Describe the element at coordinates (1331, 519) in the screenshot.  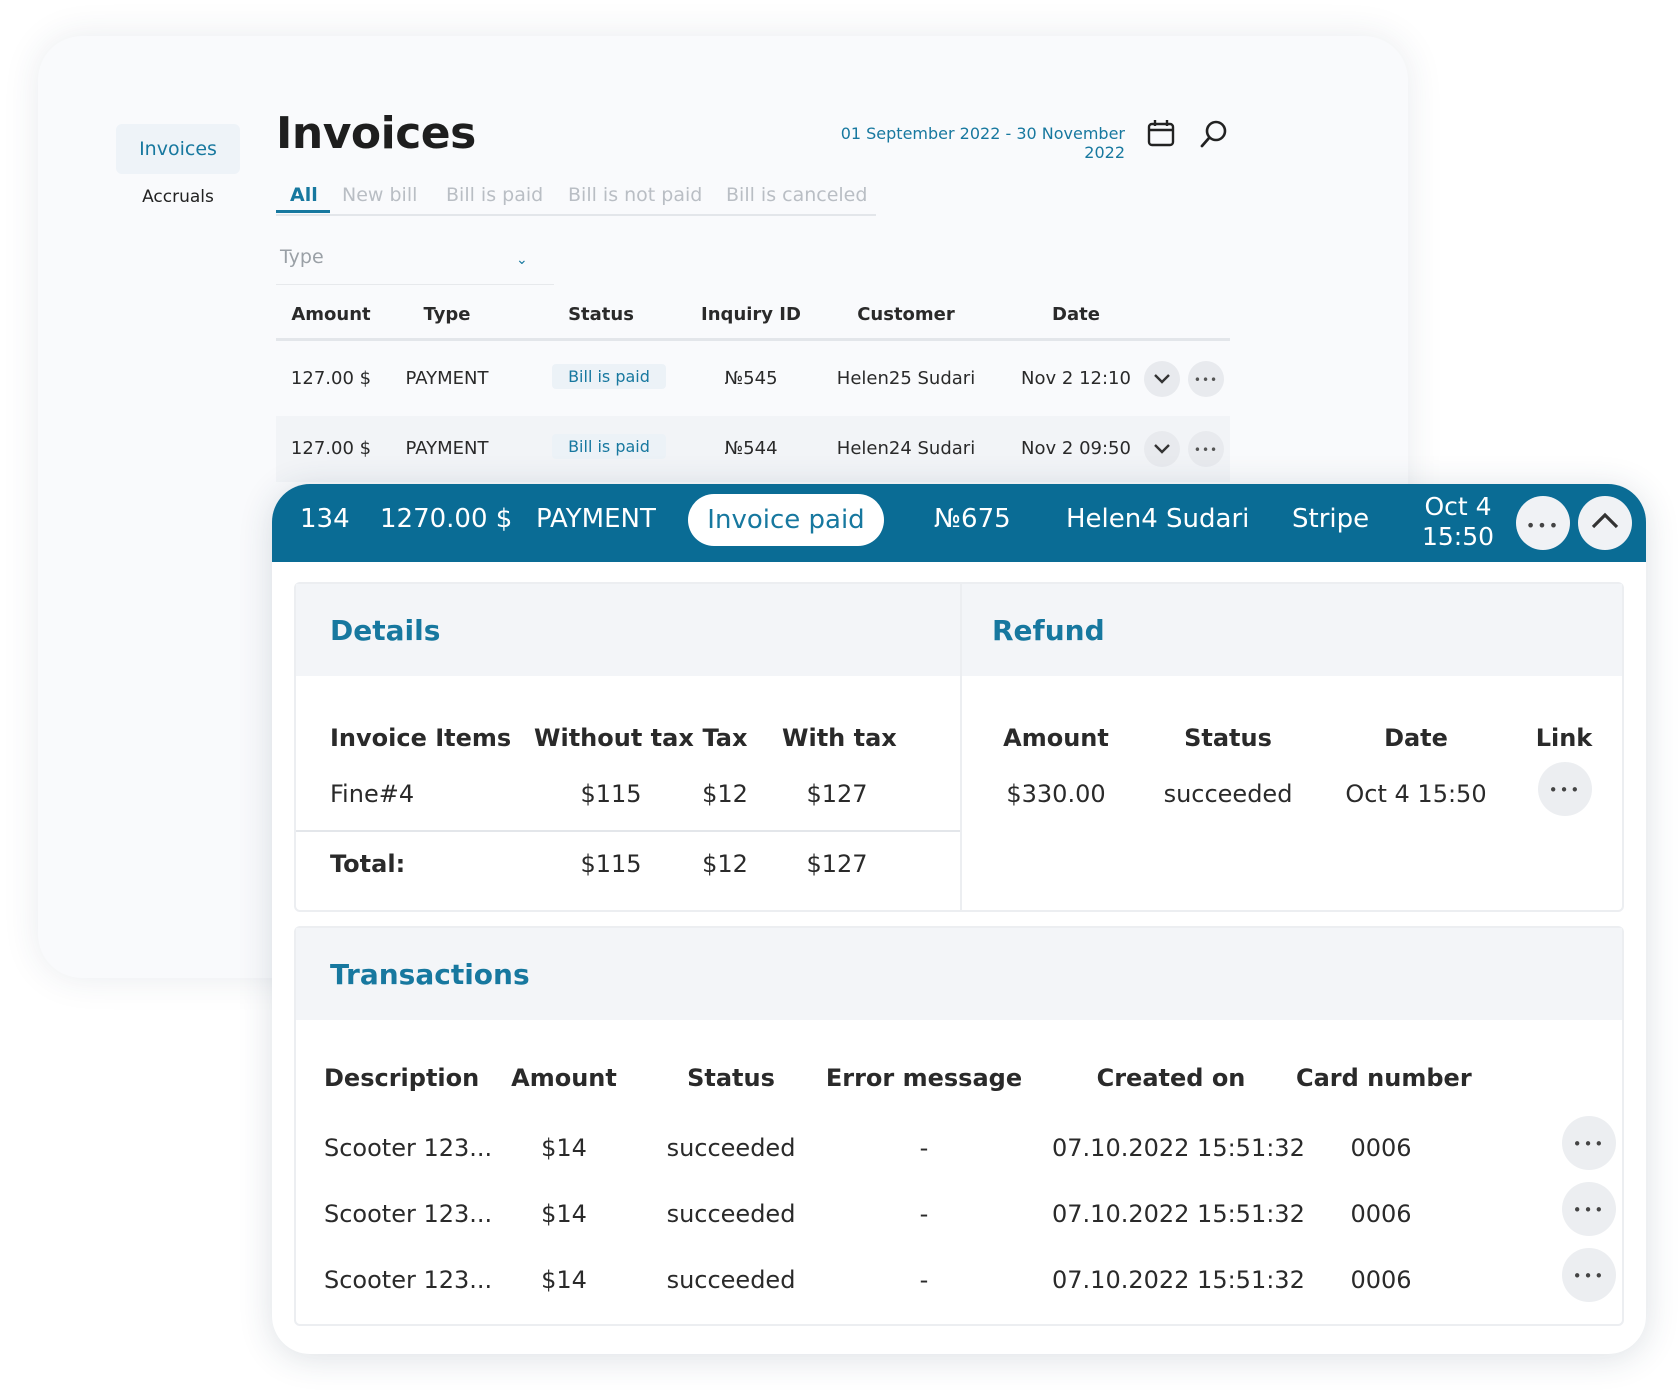
I see `invoice-provider: Stripe` at that location.